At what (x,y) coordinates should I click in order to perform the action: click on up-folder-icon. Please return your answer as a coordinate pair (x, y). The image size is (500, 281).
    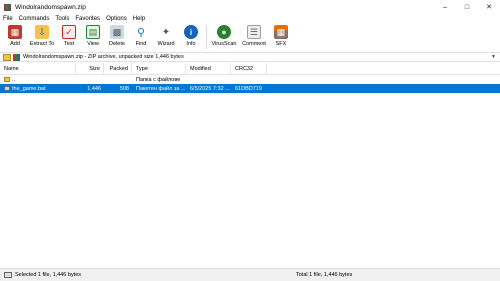
    Looking at the image, I should click on (7, 57).